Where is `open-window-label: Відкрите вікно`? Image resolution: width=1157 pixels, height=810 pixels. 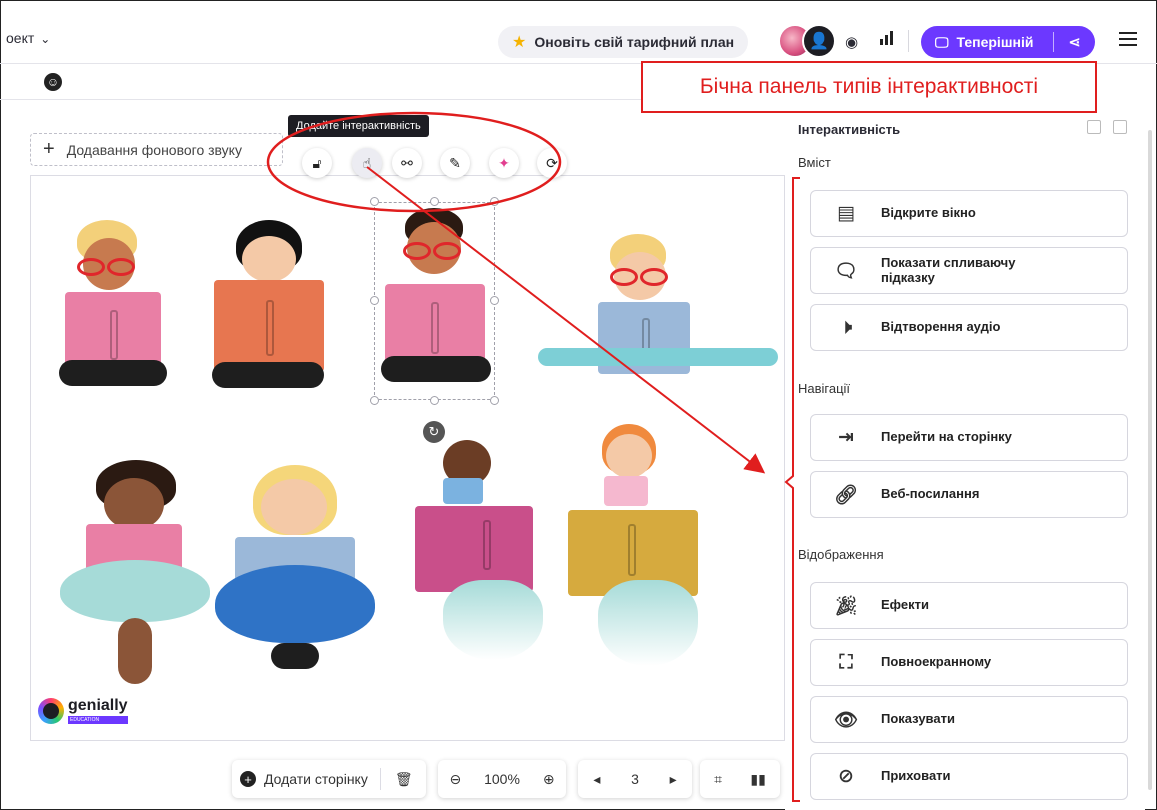 open-window-label: Відкрите вікно is located at coordinates (928, 213).